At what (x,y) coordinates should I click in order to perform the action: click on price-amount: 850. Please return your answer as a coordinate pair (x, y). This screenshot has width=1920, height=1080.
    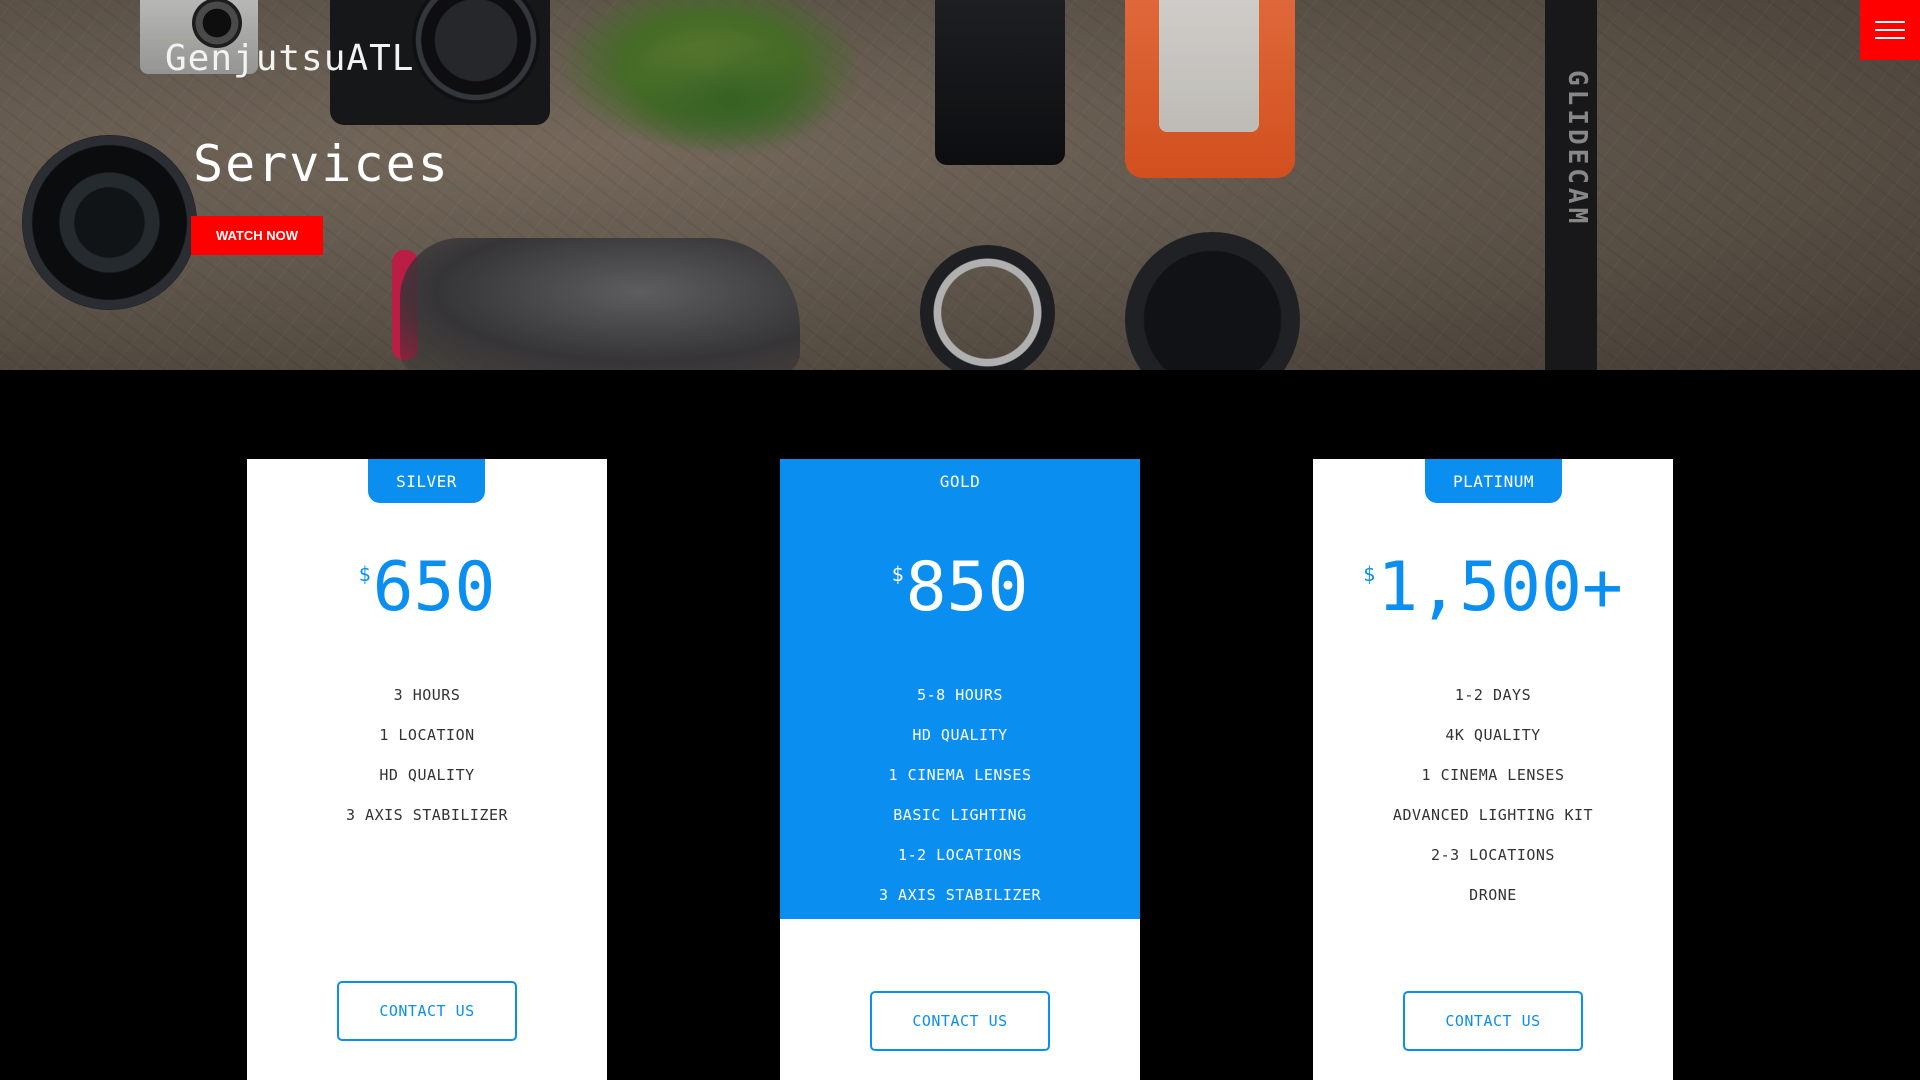
    Looking at the image, I should click on (967, 587).